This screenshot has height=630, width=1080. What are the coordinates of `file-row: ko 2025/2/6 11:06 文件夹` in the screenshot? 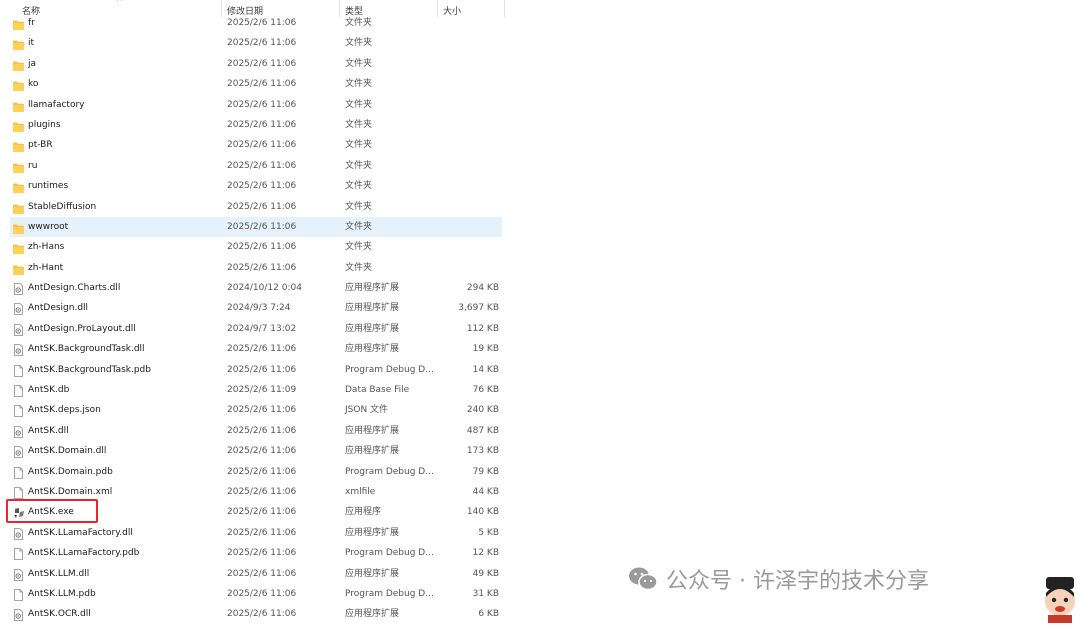 It's located at (252, 84).